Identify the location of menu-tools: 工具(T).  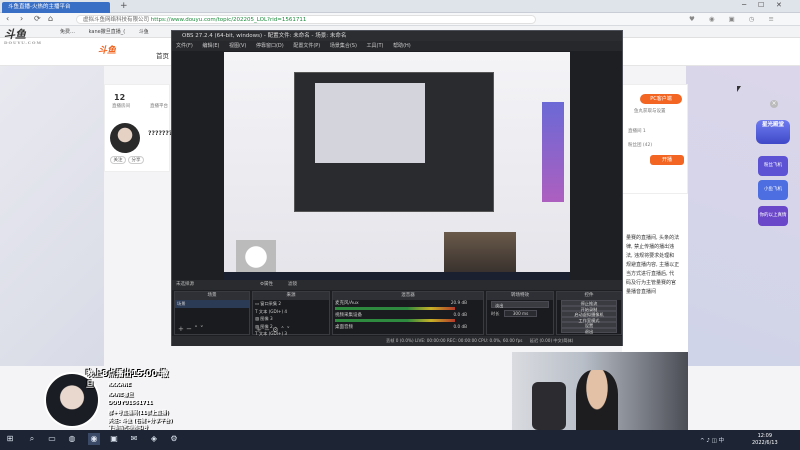
(375, 46).